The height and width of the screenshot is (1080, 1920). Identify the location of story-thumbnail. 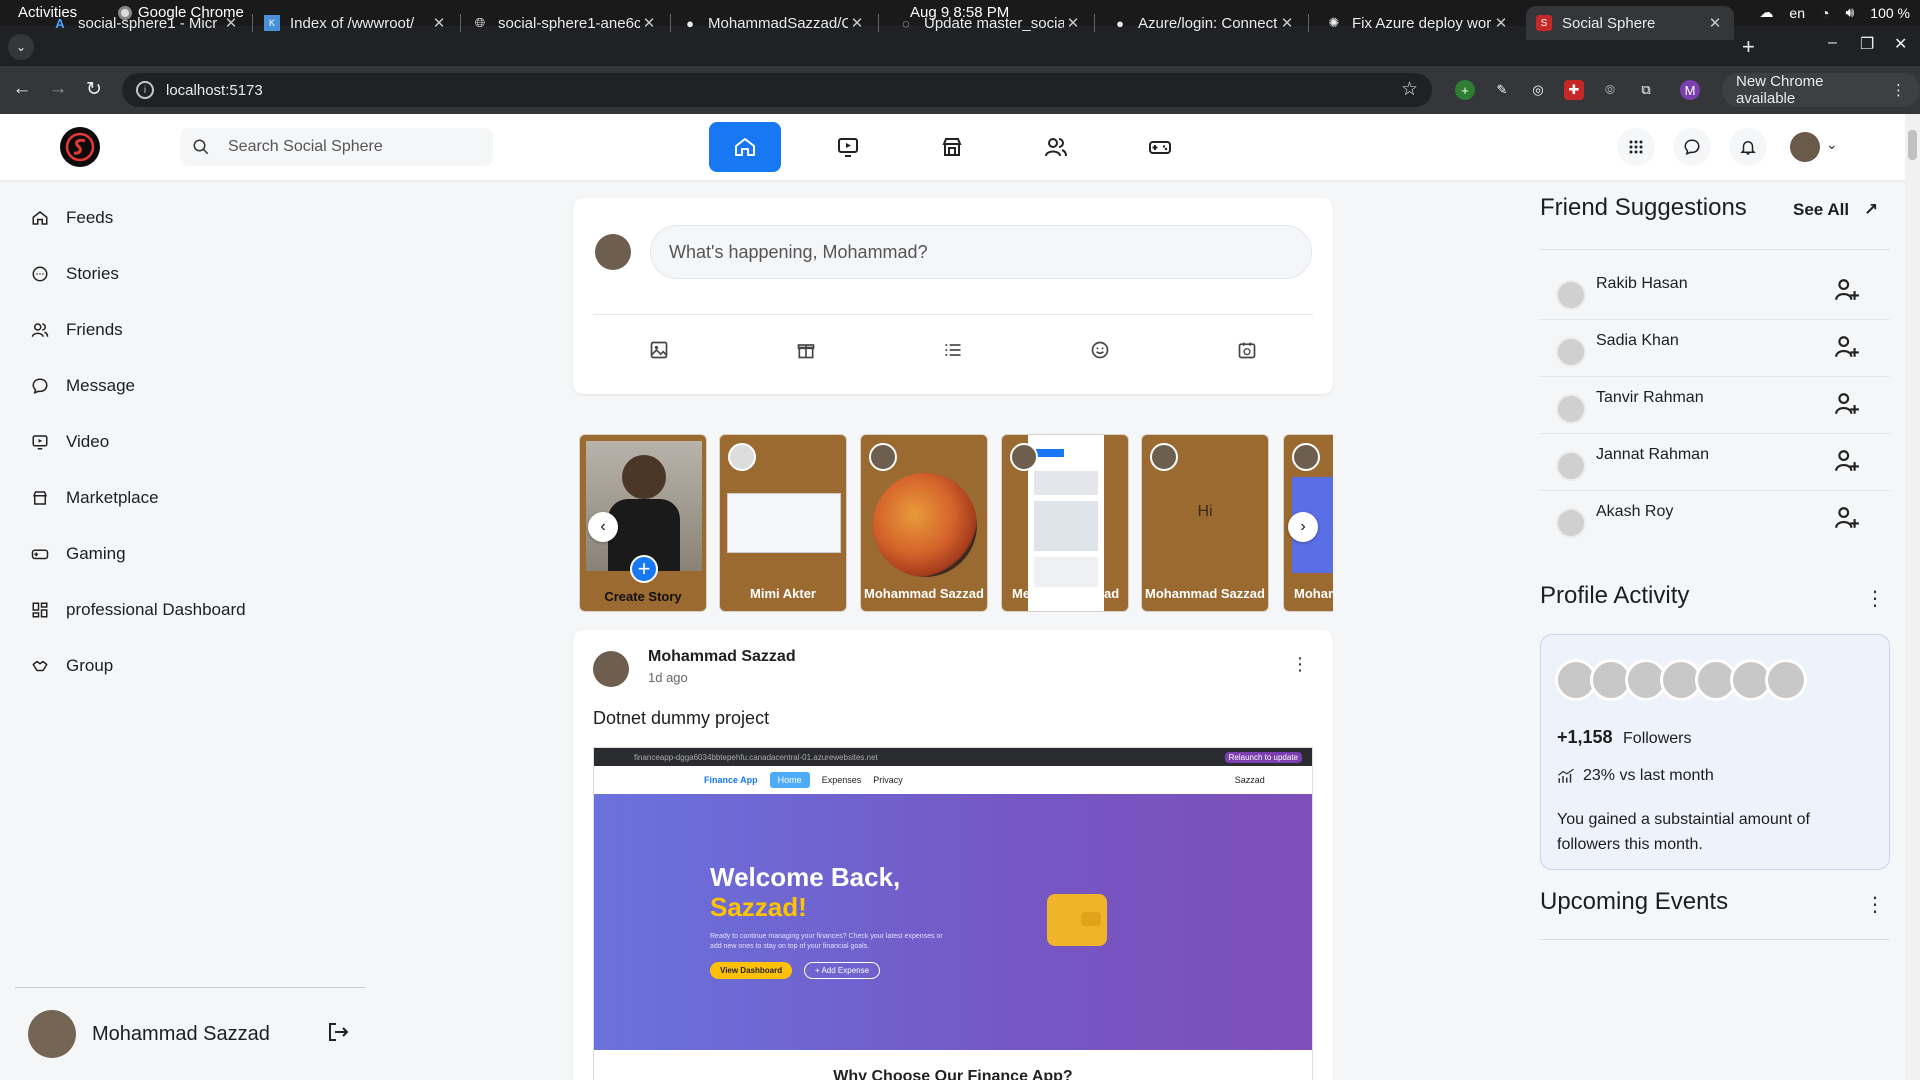
(784, 523).